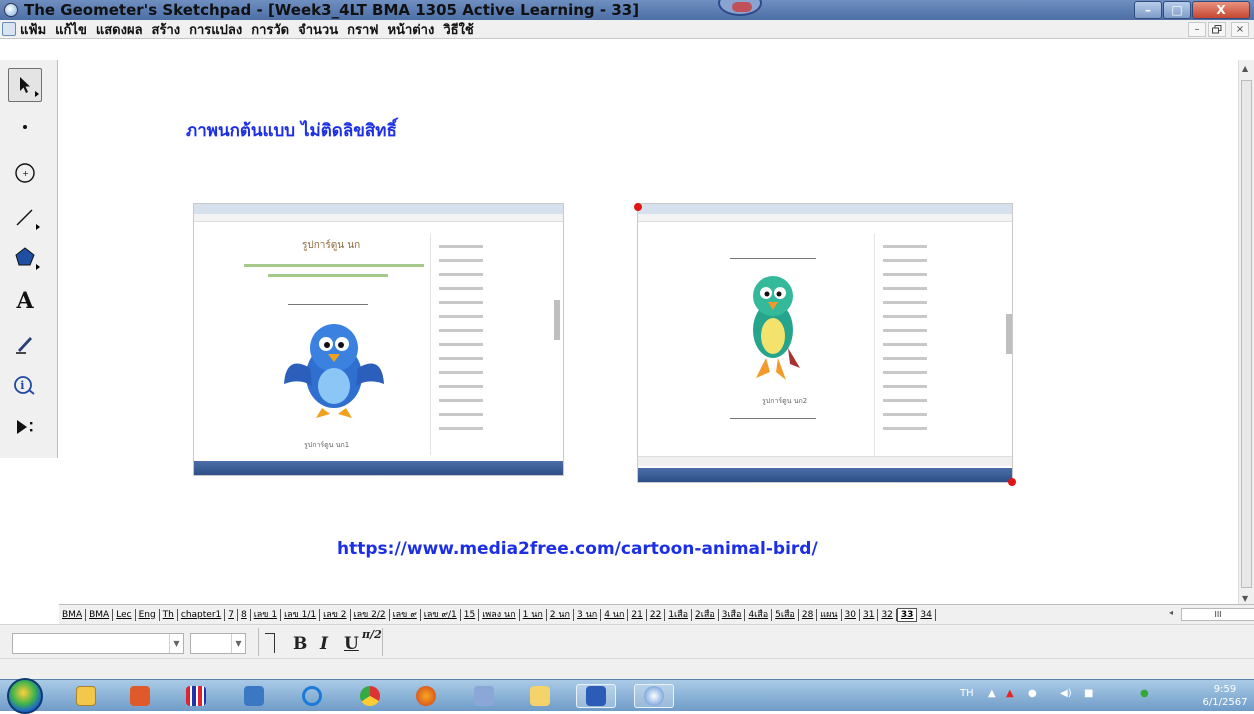 Image resolution: width=1254 pixels, height=714 pixels. What do you see at coordinates (656, 614) in the screenshot?
I see `page-tab: 22` at bounding box center [656, 614].